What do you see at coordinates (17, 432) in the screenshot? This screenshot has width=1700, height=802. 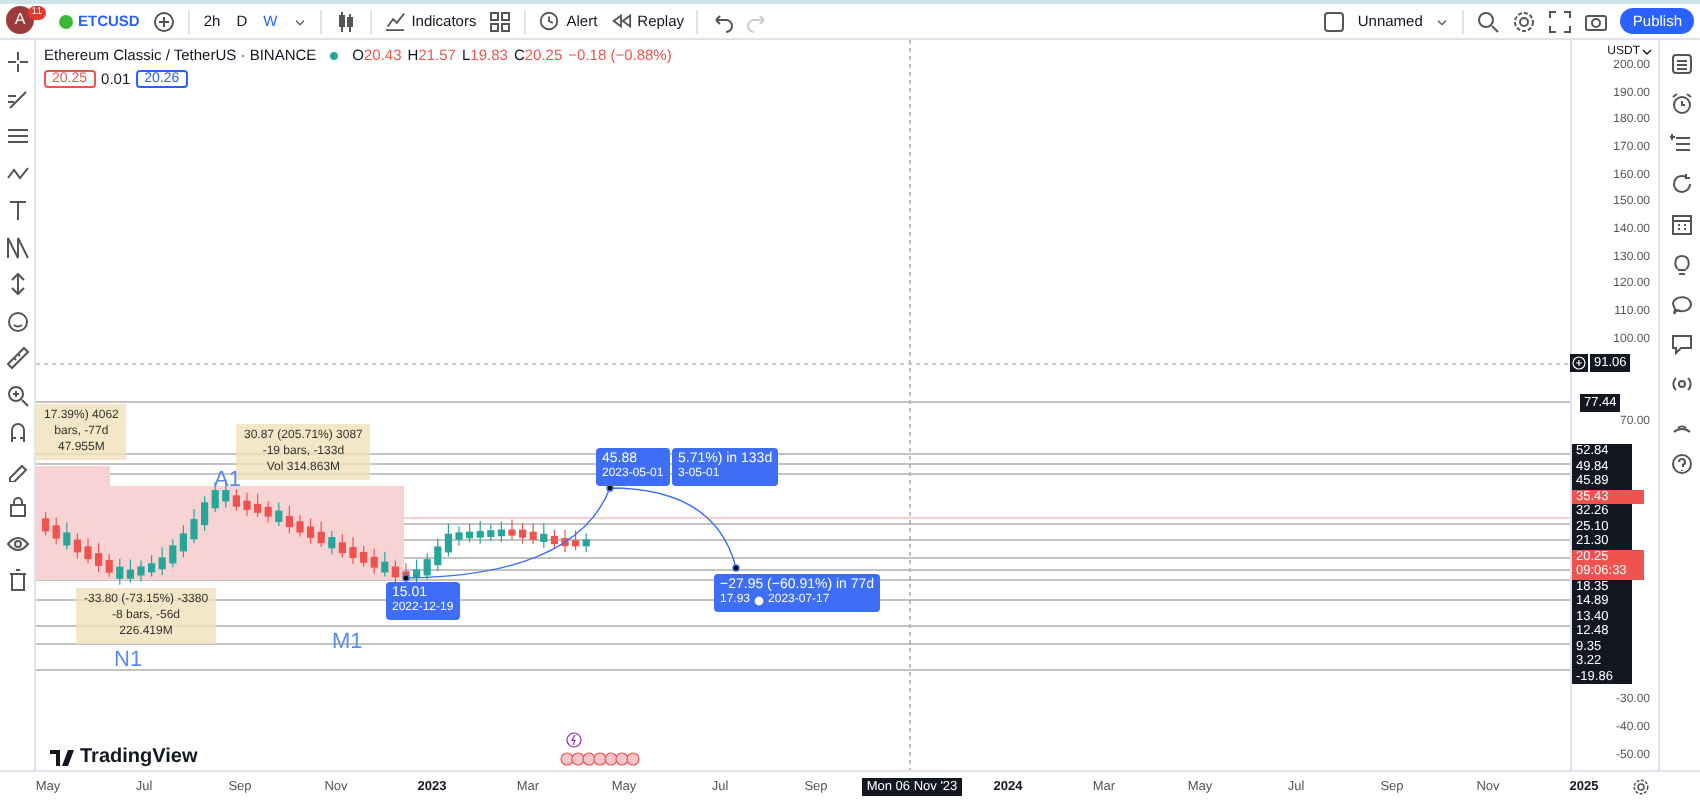 I see `magnet-icon` at bounding box center [17, 432].